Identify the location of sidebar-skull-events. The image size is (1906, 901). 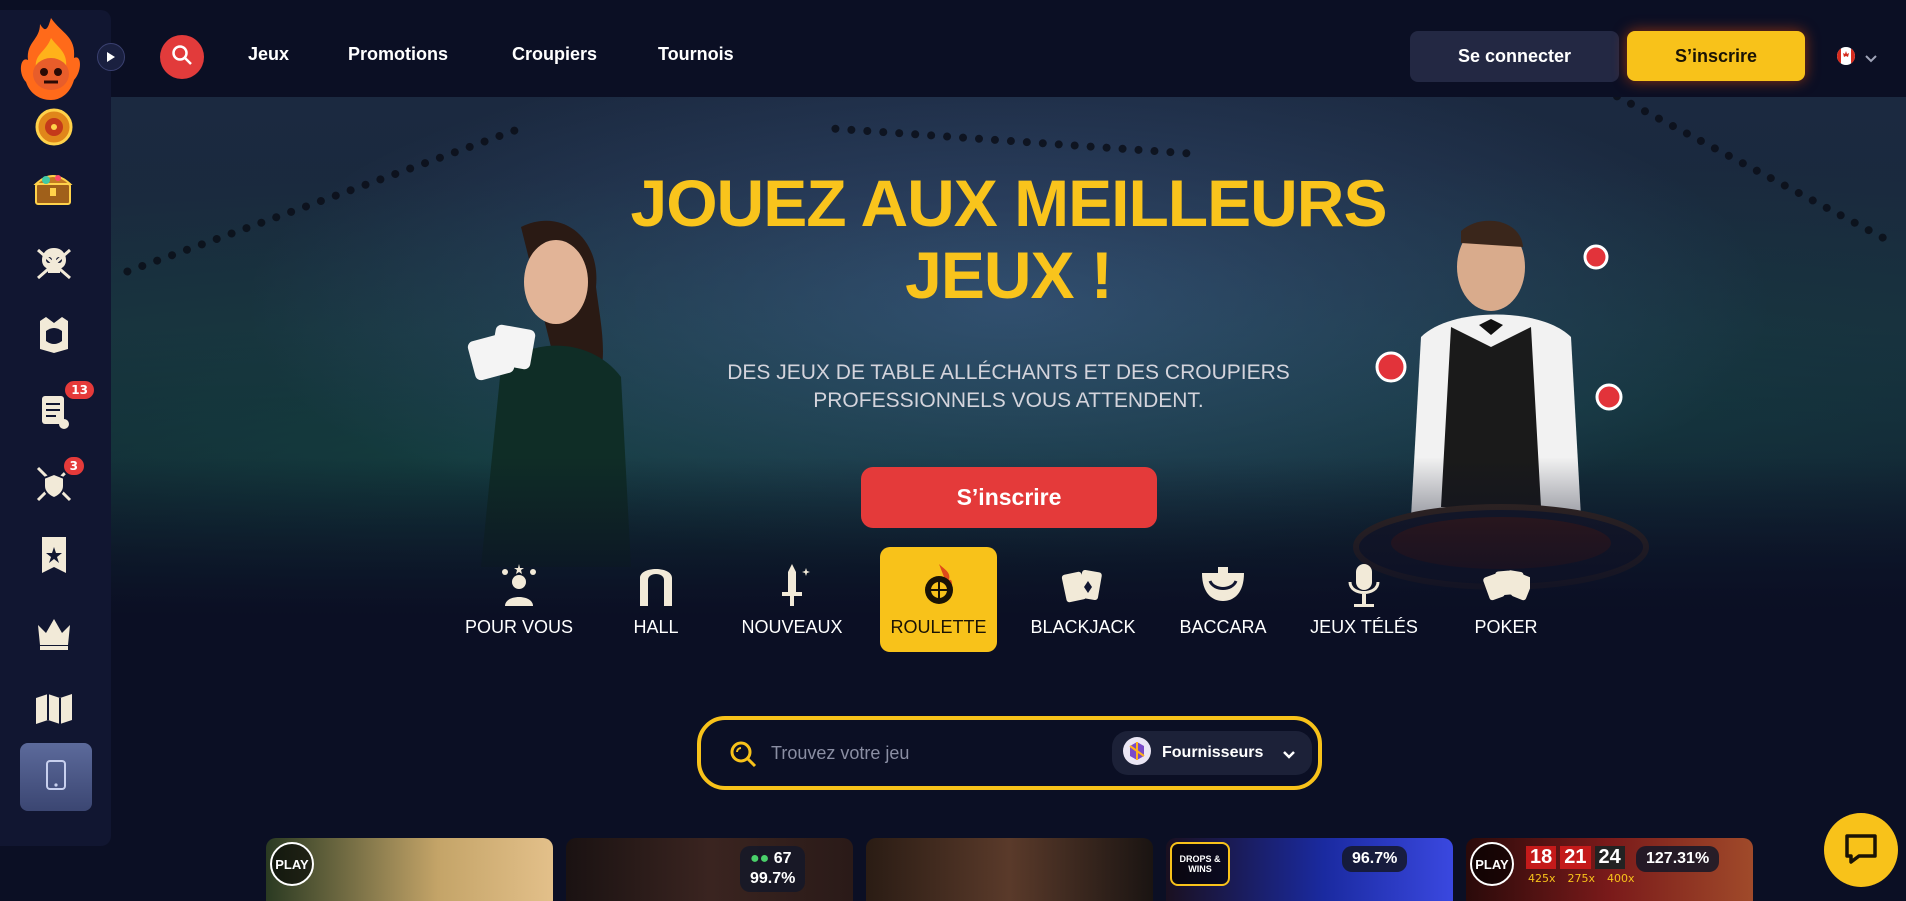
(54, 264).